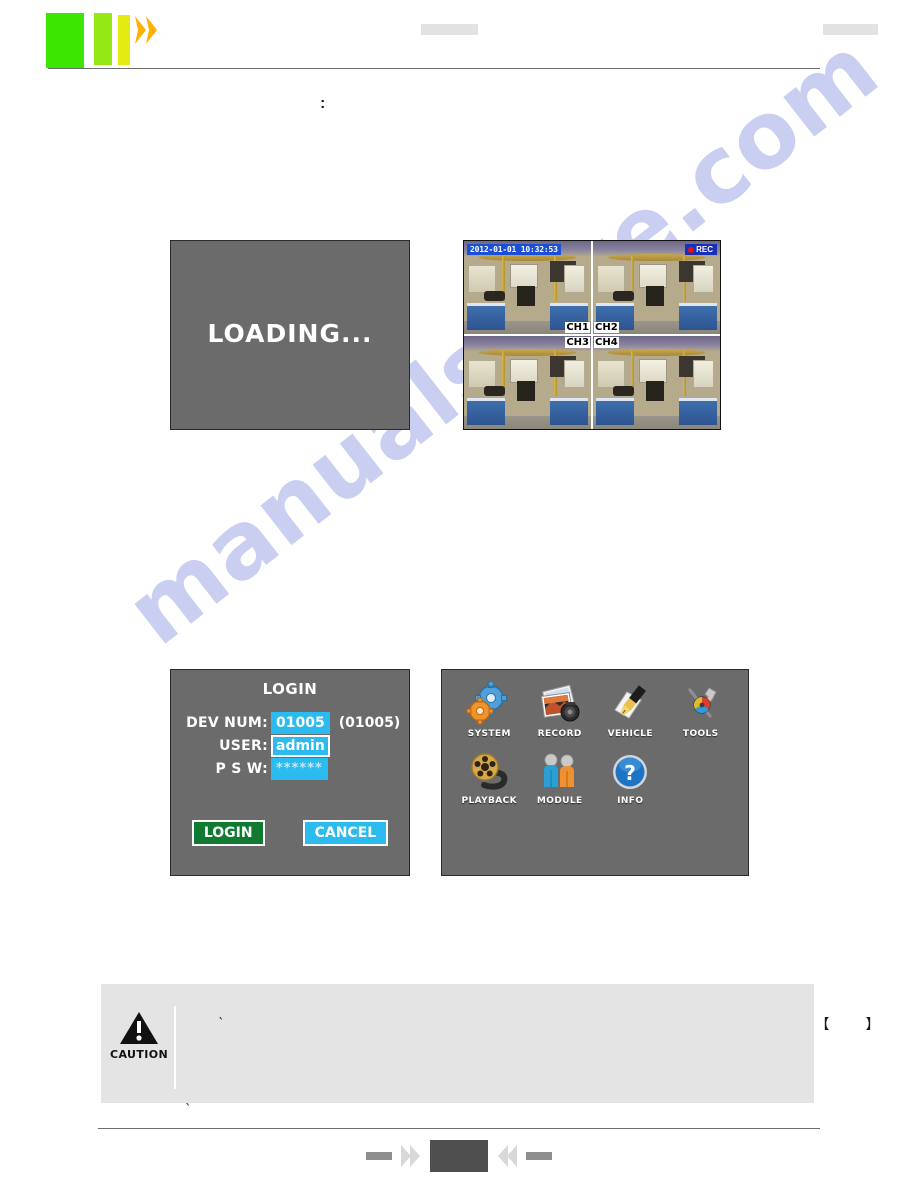 Image resolution: width=918 pixels, height=1188 pixels. What do you see at coordinates (656, 287) in the screenshot?
I see `camera-cell-ch2: REC CH2` at bounding box center [656, 287].